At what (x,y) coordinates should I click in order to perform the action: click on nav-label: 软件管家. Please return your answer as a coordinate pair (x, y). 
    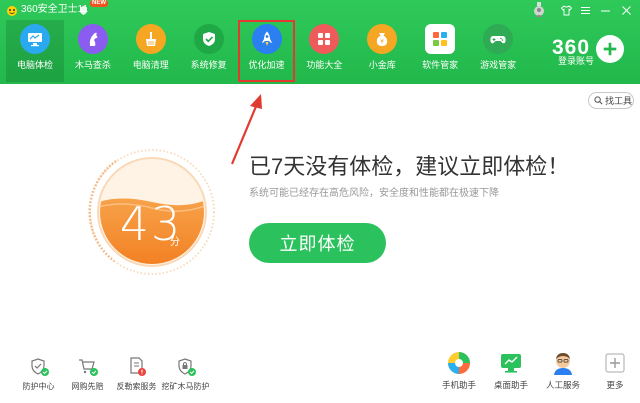
    Looking at the image, I should click on (440, 65).